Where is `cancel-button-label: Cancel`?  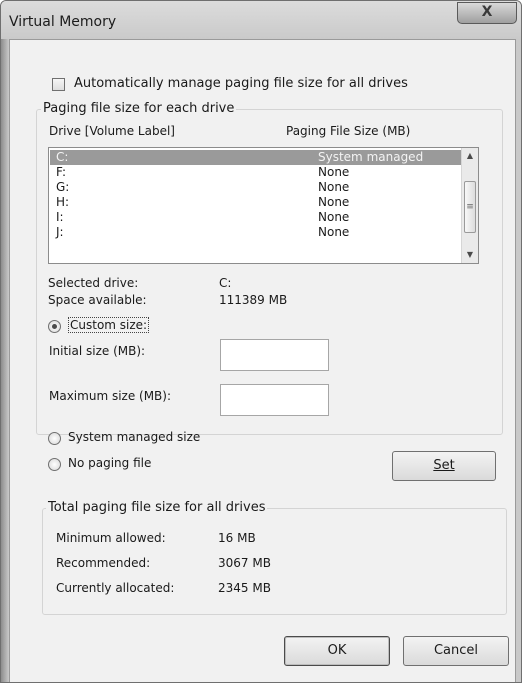
cancel-button-label: Cancel is located at coordinates (456, 650).